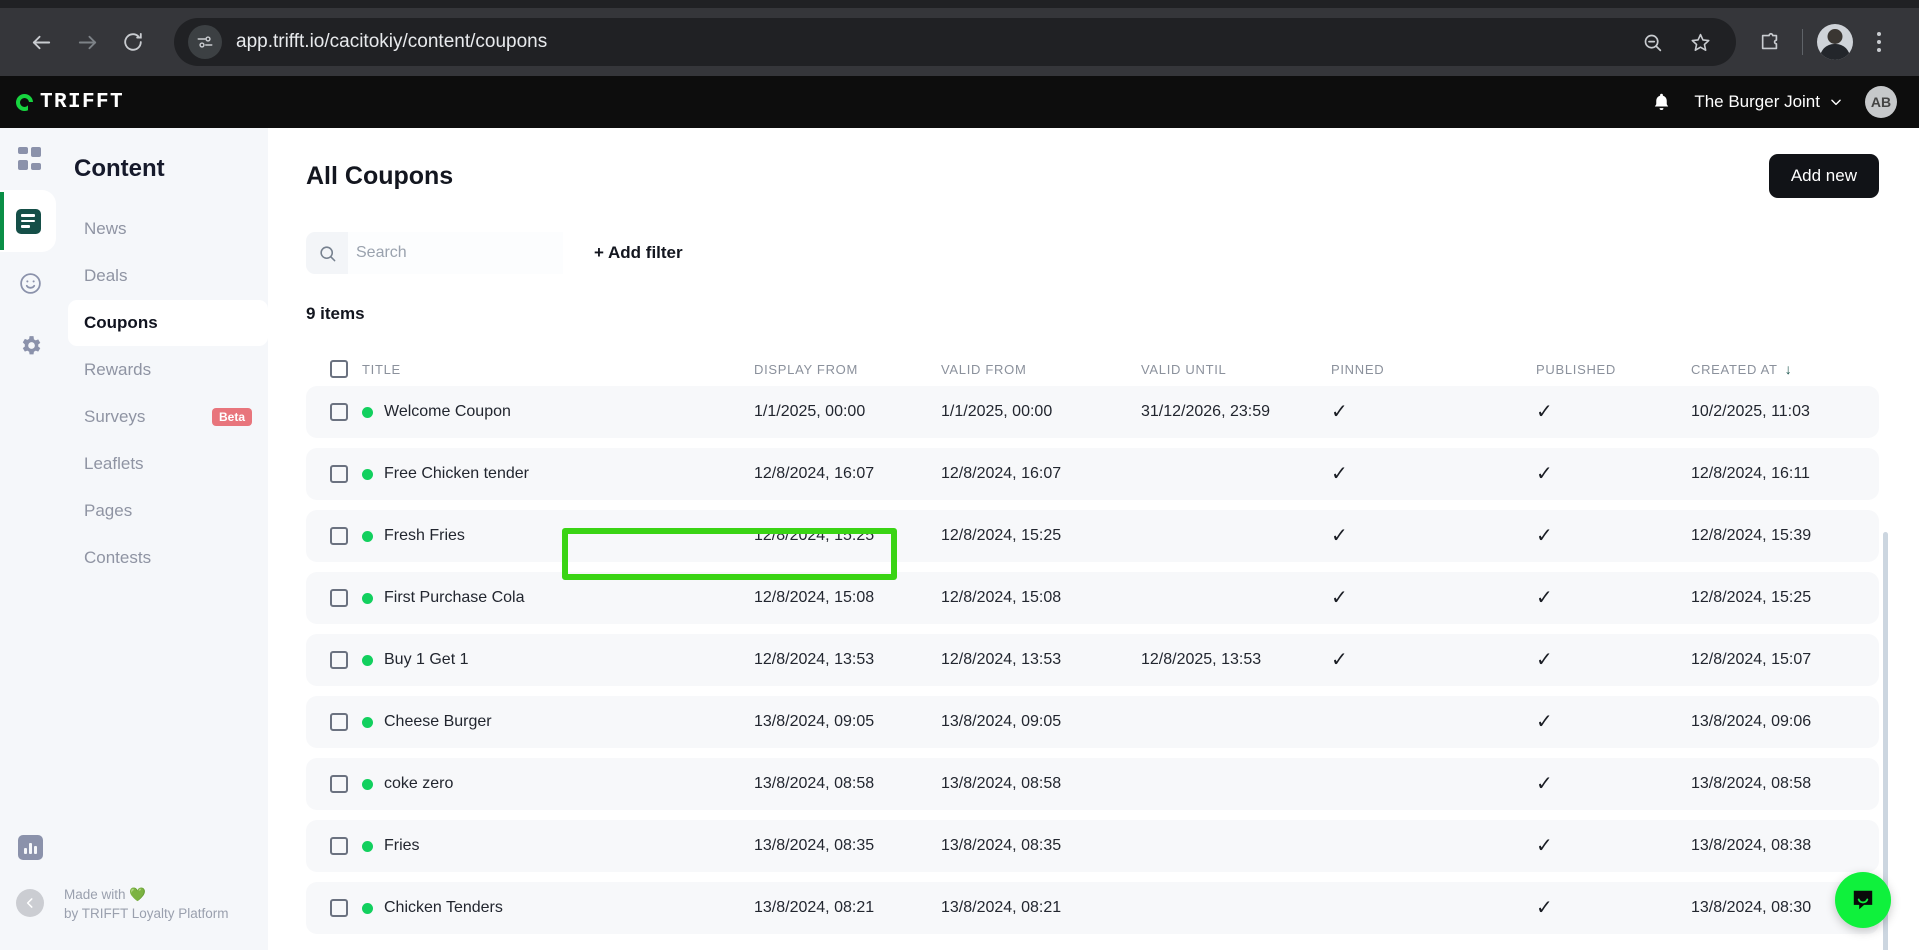 The width and height of the screenshot is (1919, 950). What do you see at coordinates (392, 41) in the screenshot?
I see `url-text: app.trifft.io/cacitokiy/content/coupons` at bounding box center [392, 41].